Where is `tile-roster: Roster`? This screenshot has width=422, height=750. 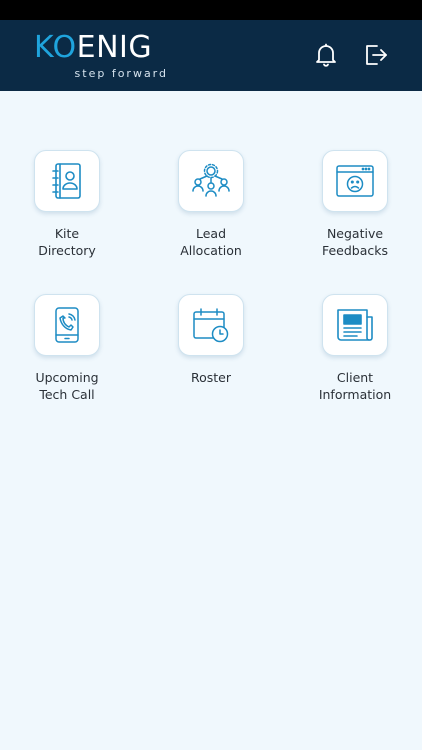
tile-roster: Roster is located at coordinates (211, 340).